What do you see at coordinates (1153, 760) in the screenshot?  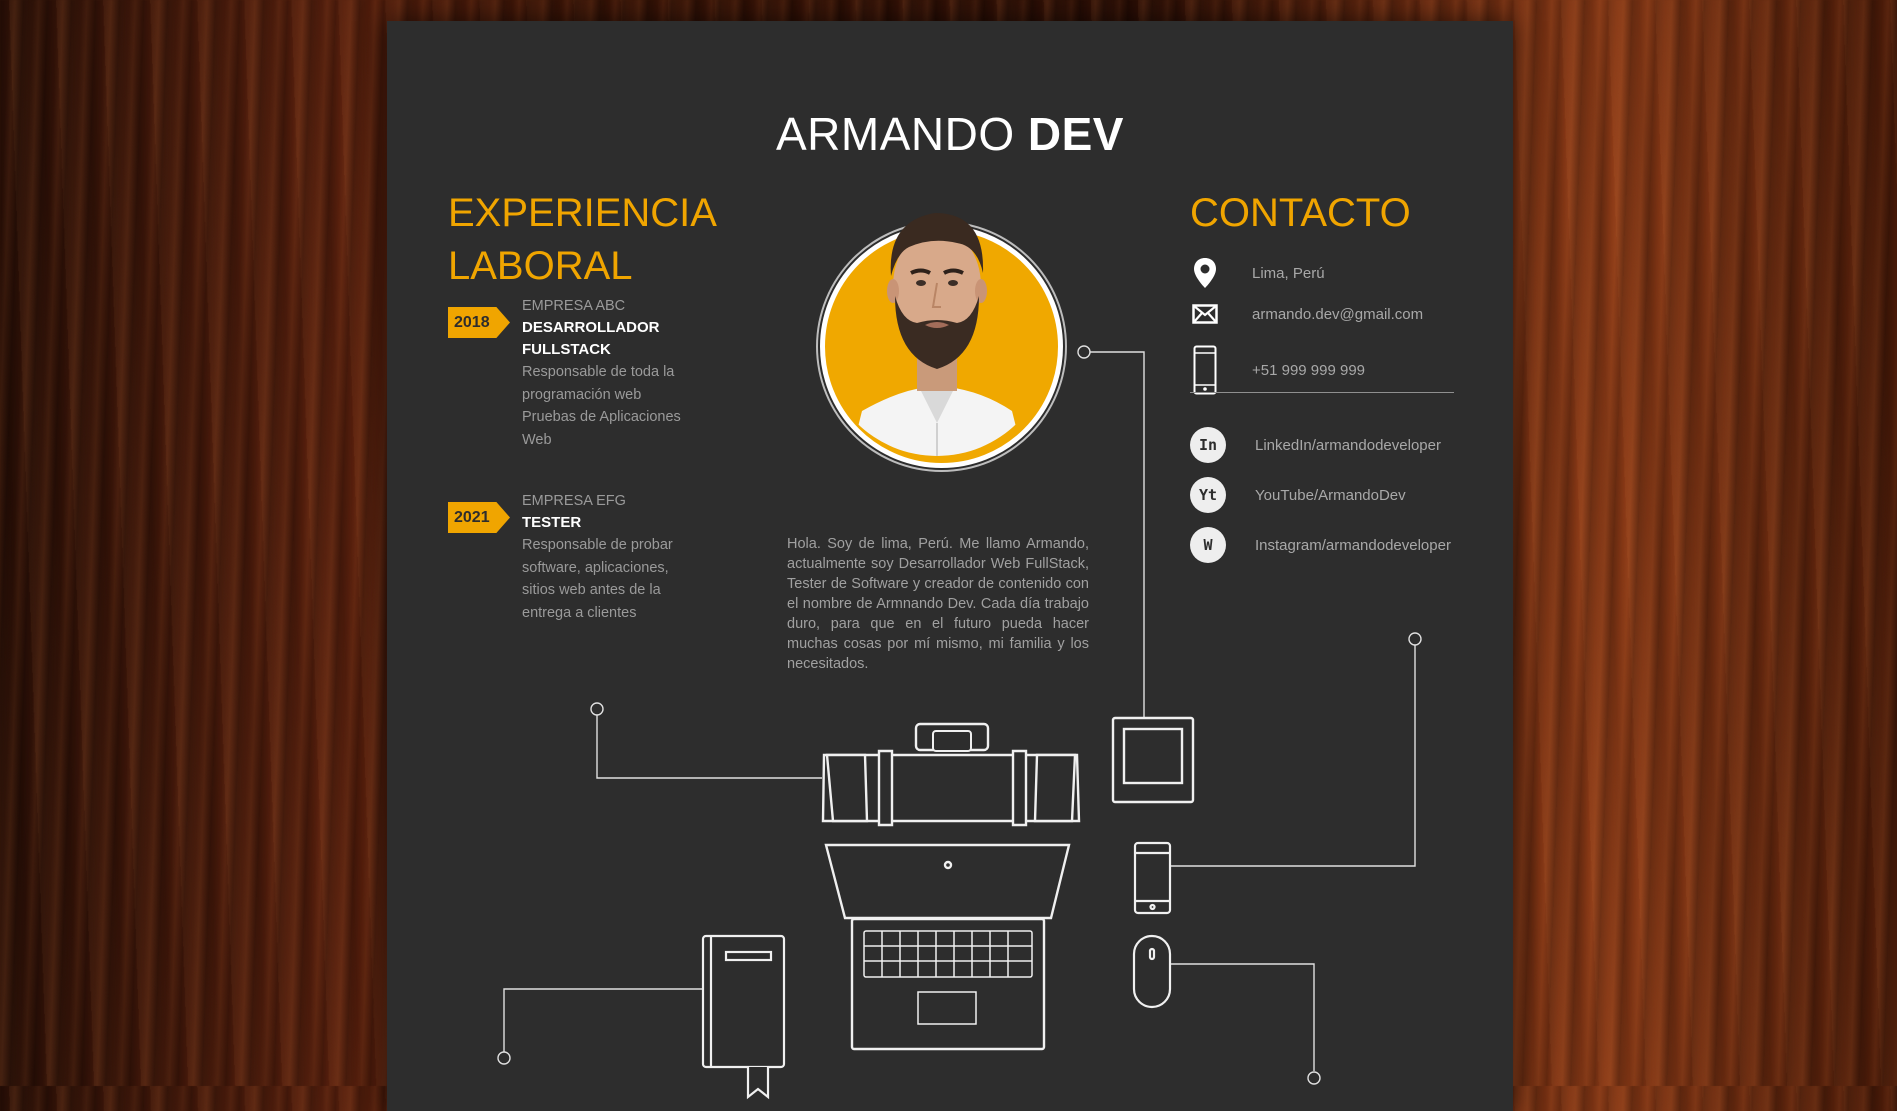 I see `tablet-icon` at bounding box center [1153, 760].